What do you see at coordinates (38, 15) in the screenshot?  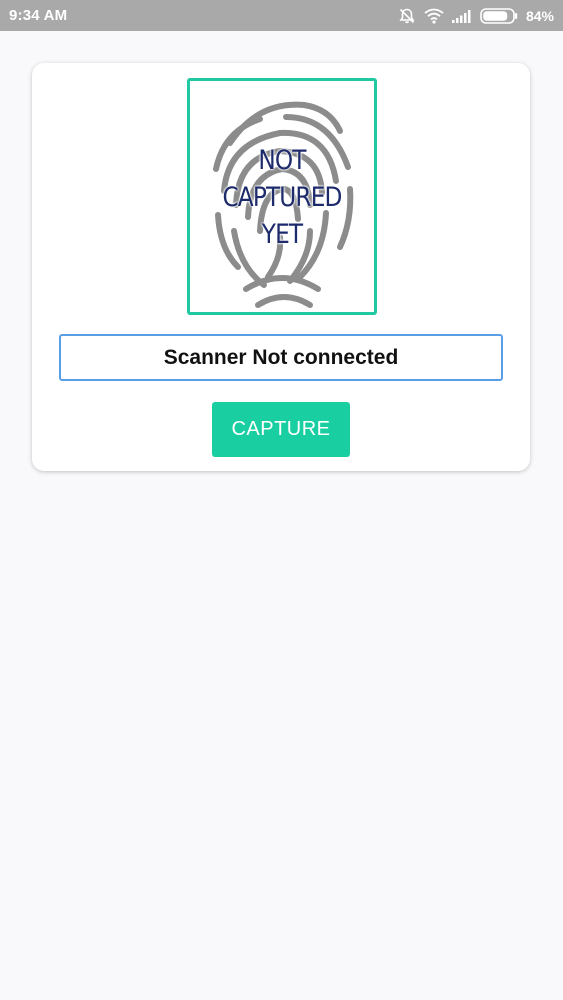 I see `status-time: 9:34 AM` at bounding box center [38, 15].